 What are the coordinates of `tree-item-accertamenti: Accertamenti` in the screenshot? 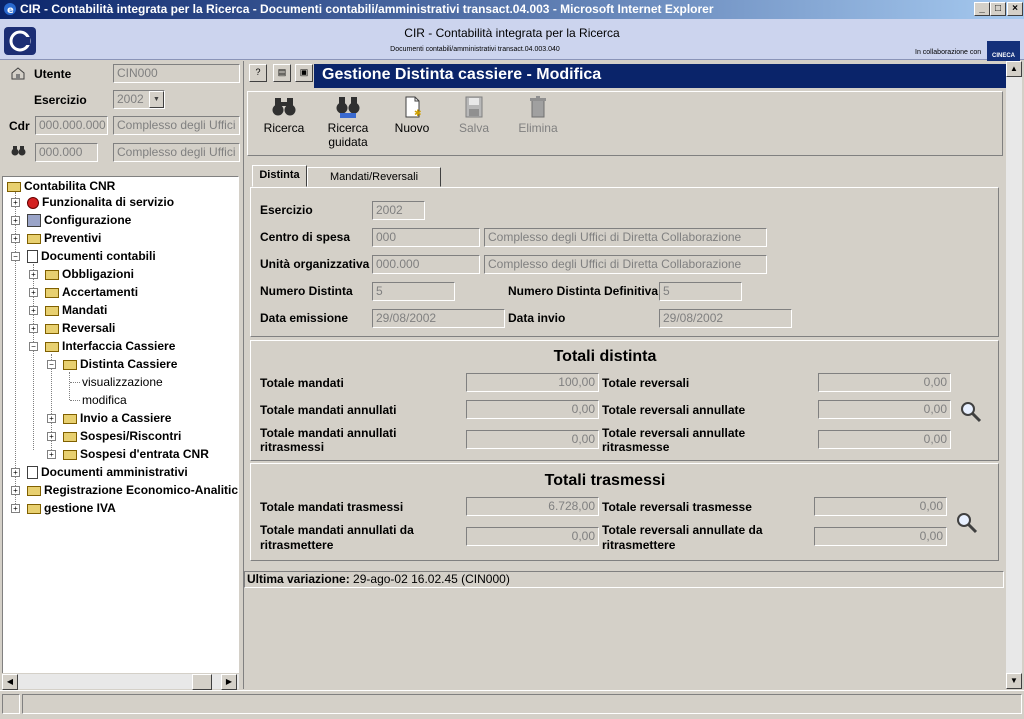 It's located at (91, 292).